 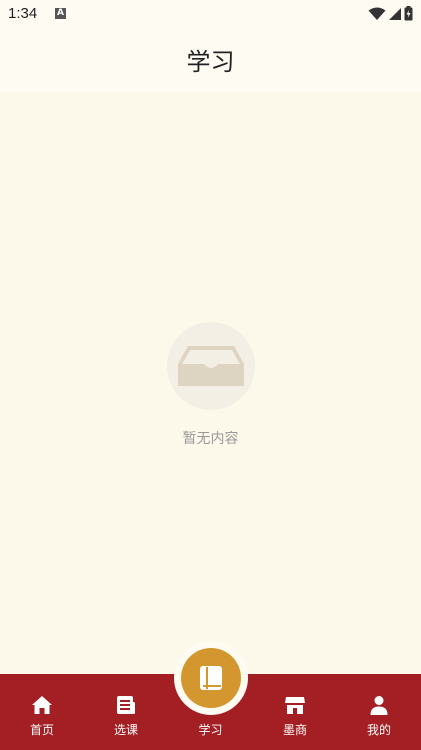 What do you see at coordinates (379, 705) in the screenshot?
I see `user-icon` at bounding box center [379, 705].